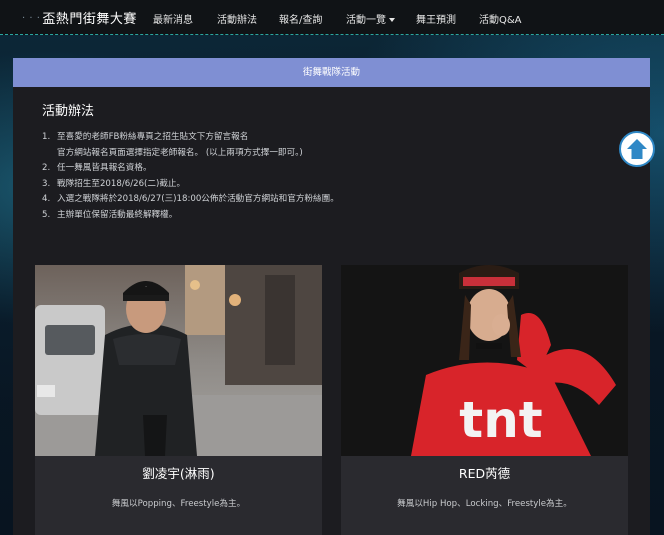  Describe the element at coordinates (392, 20) in the screenshot. I see `caret-down-icon` at that location.